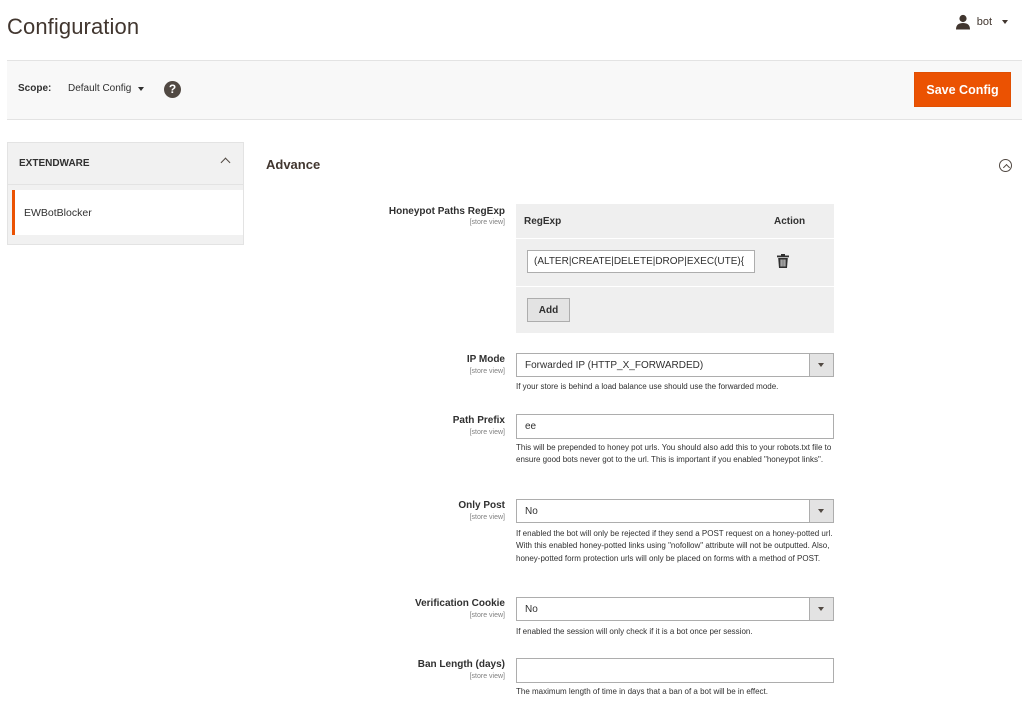 This screenshot has height=706, width=1026. What do you see at coordinates (127, 212) in the screenshot?
I see `sidebar-item-ewbotblocker: EWBotBlocker` at bounding box center [127, 212].